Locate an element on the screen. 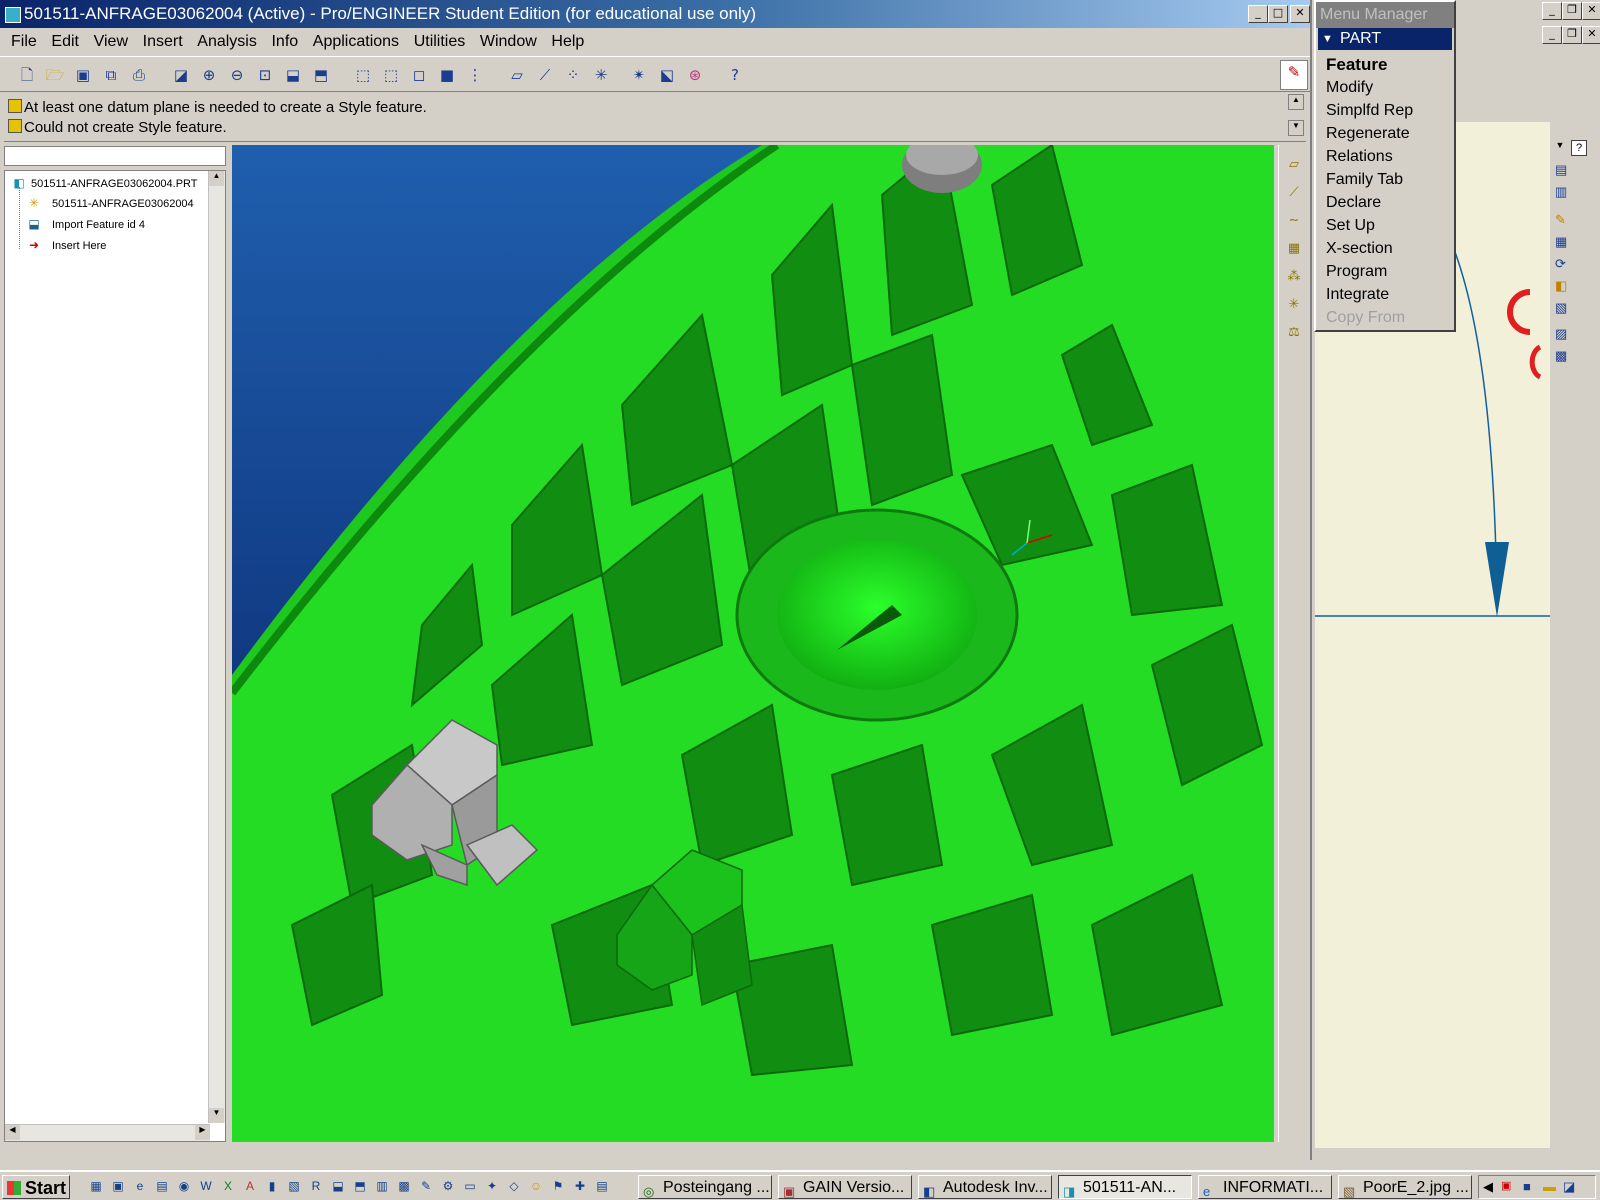  tree-item-import-feature: ⬓ Import Feature id 4 is located at coordinates (86, 225).